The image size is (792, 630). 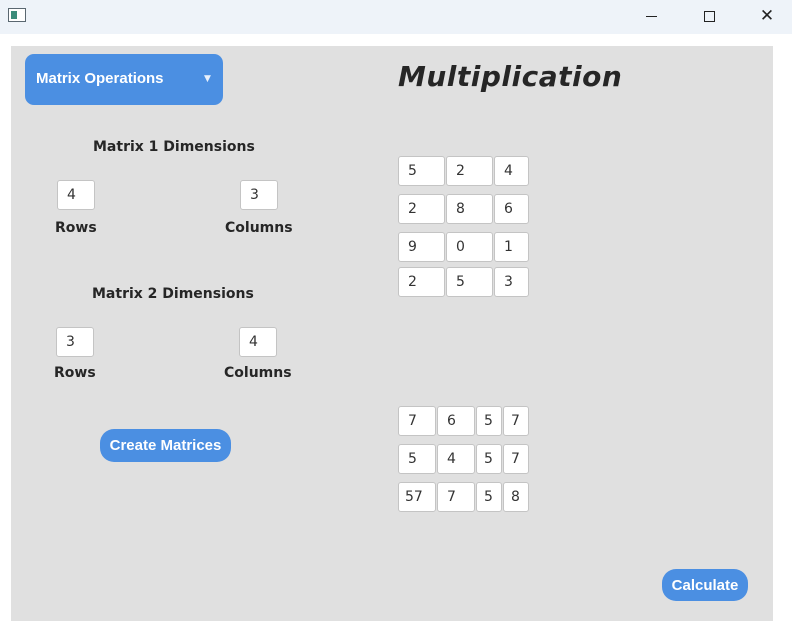 I want to click on matrix2-cell: 8, so click(x=516, y=497).